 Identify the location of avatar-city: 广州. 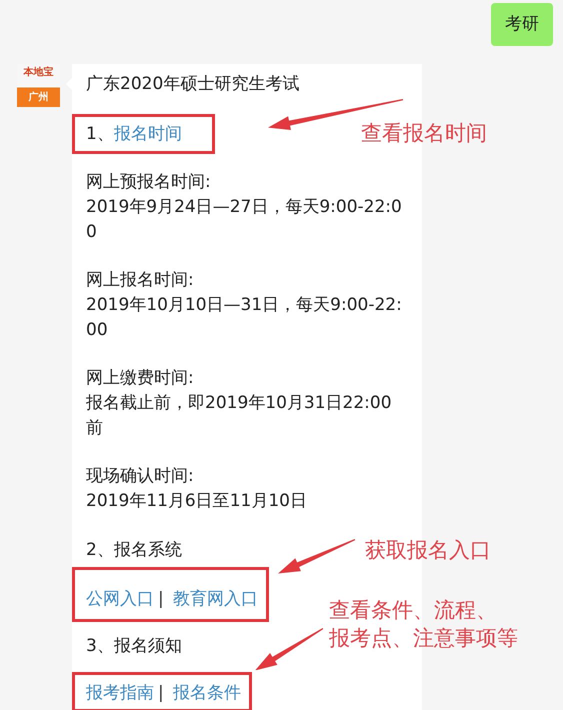
(38, 97).